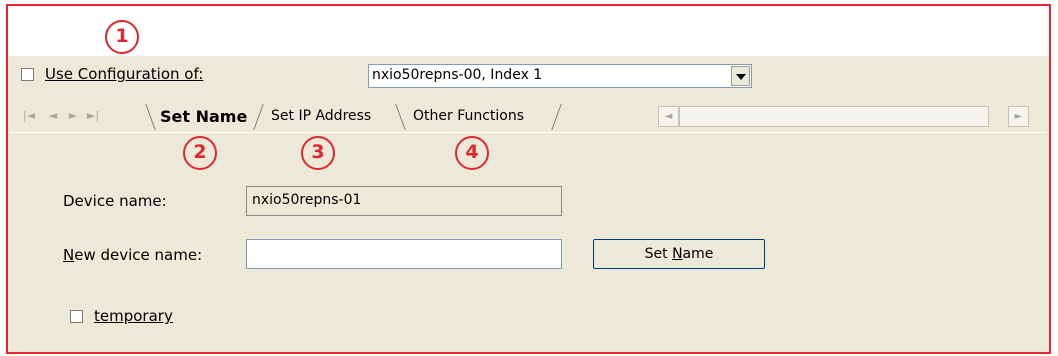 This screenshot has height=356, width=1058. I want to click on set-name-button: Set Name, so click(679, 254).